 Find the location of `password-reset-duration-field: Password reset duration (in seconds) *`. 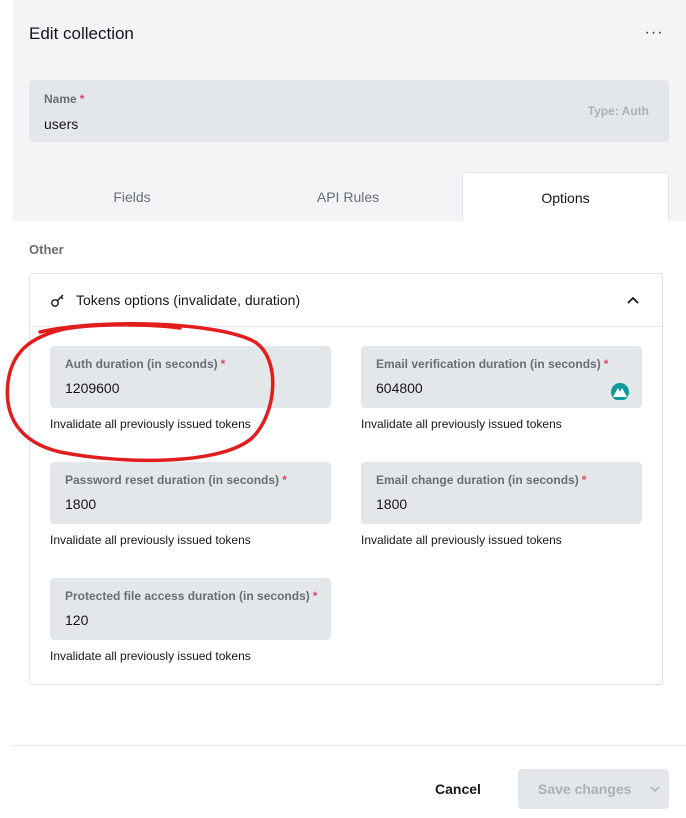

password-reset-duration-field: Password reset duration (in seconds) * is located at coordinates (190, 493).